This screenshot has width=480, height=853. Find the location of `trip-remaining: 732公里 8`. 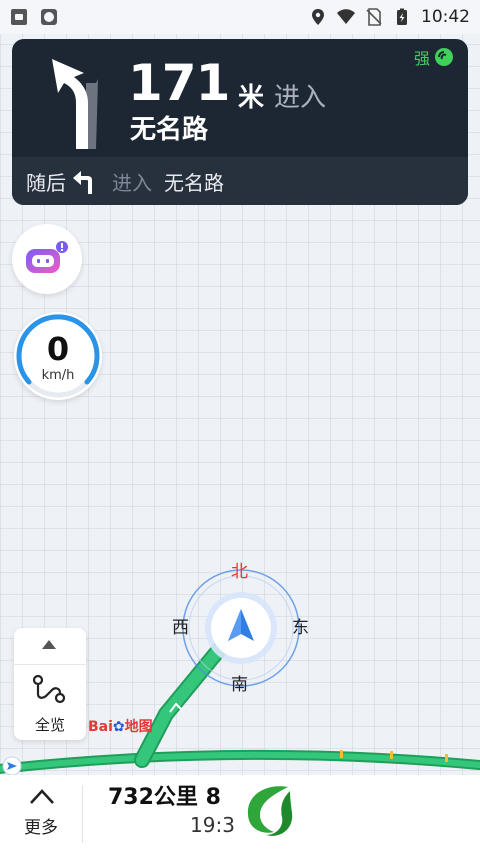

trip-remaining: 732公里 8 is located at coordinates (164, 797).